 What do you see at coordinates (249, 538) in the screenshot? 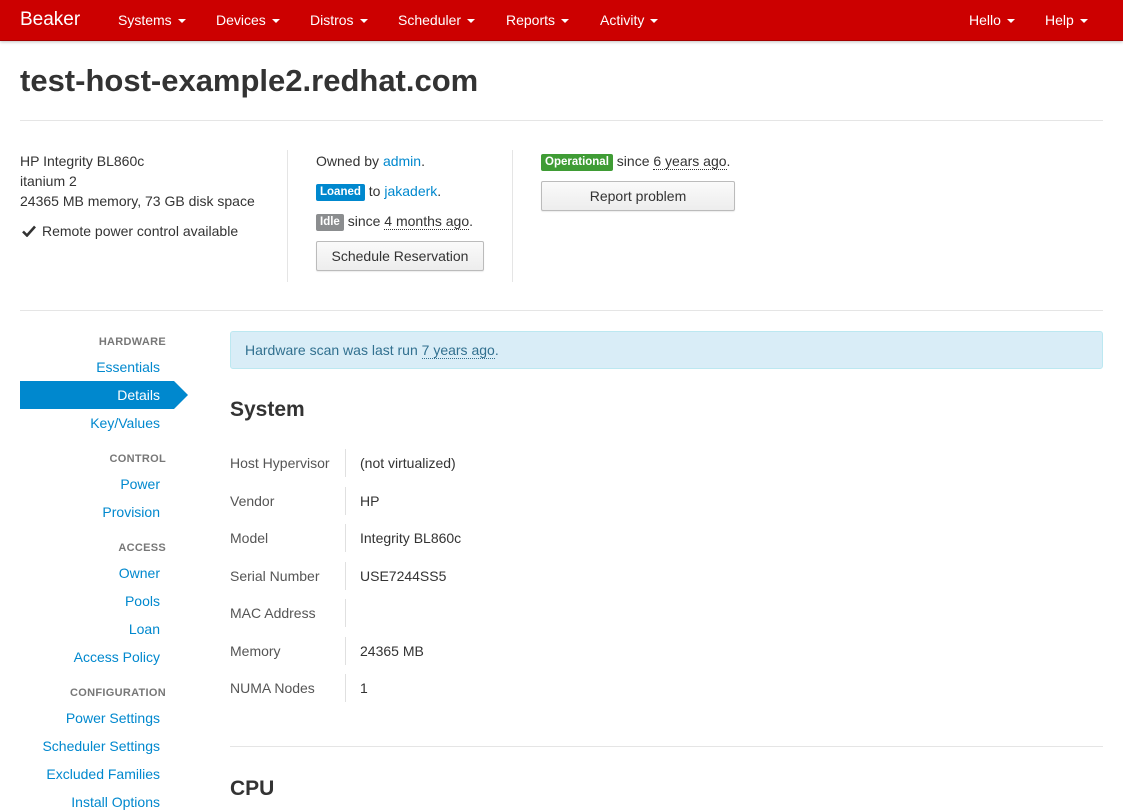
I see `detail-label-model: Model` at bounding box center [249, 538].